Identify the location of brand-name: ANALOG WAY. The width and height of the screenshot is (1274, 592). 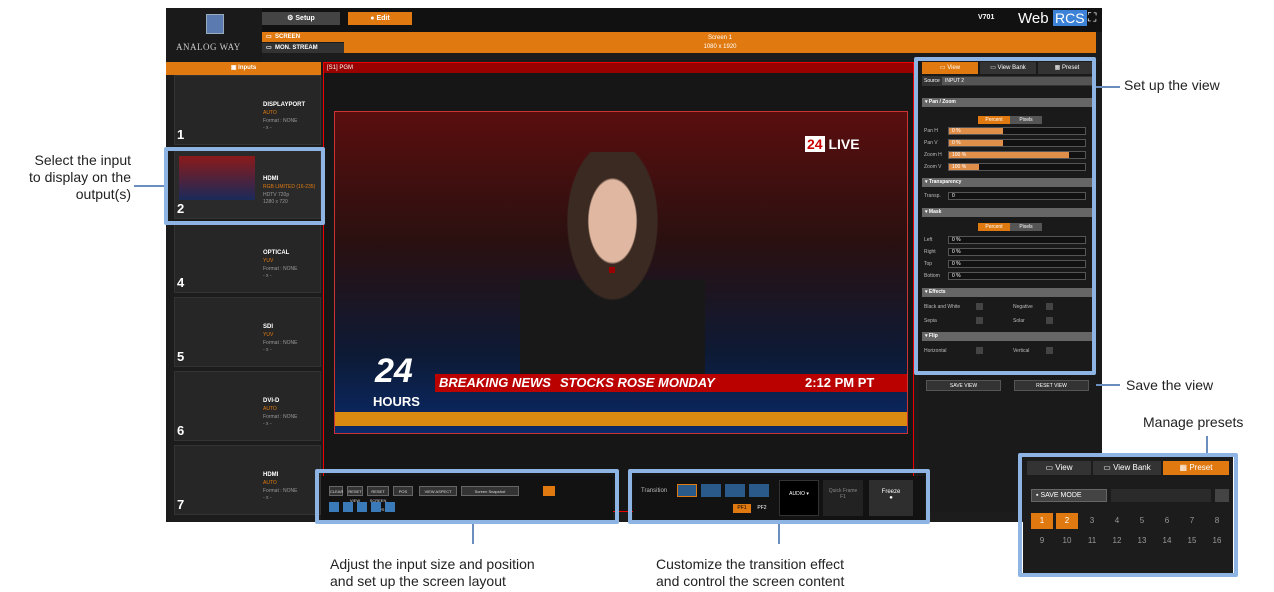
(208, 47).